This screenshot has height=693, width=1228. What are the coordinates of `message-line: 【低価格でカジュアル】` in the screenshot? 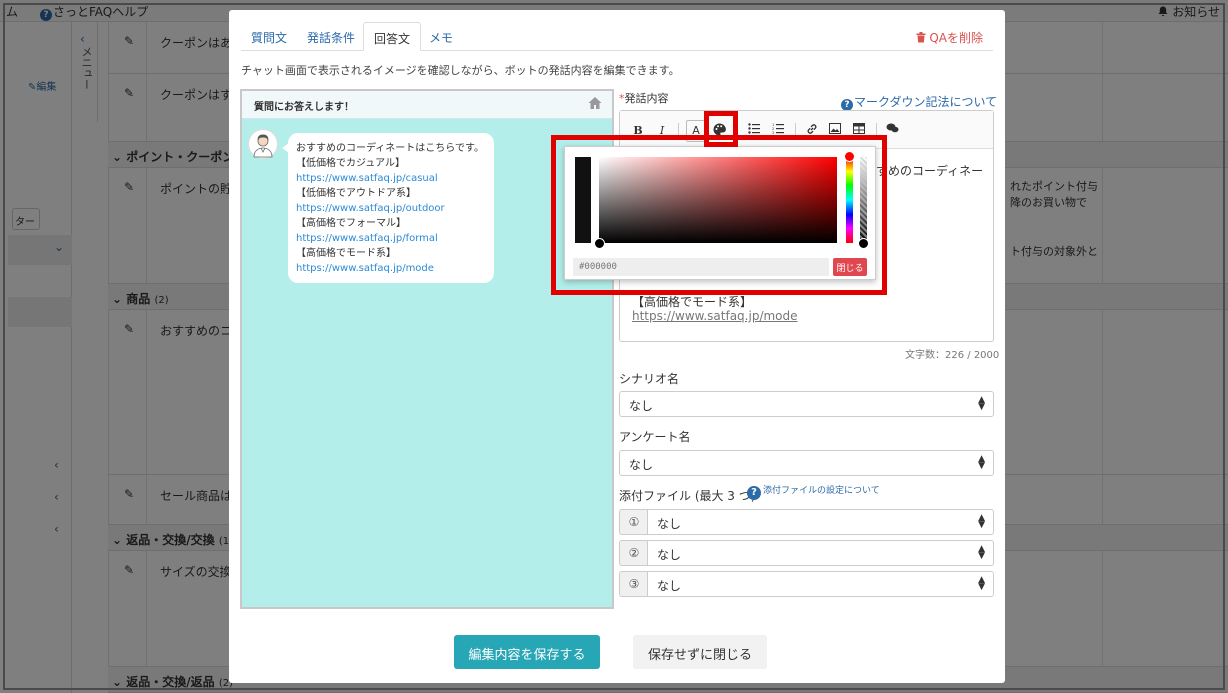 It's located at (350, 163).